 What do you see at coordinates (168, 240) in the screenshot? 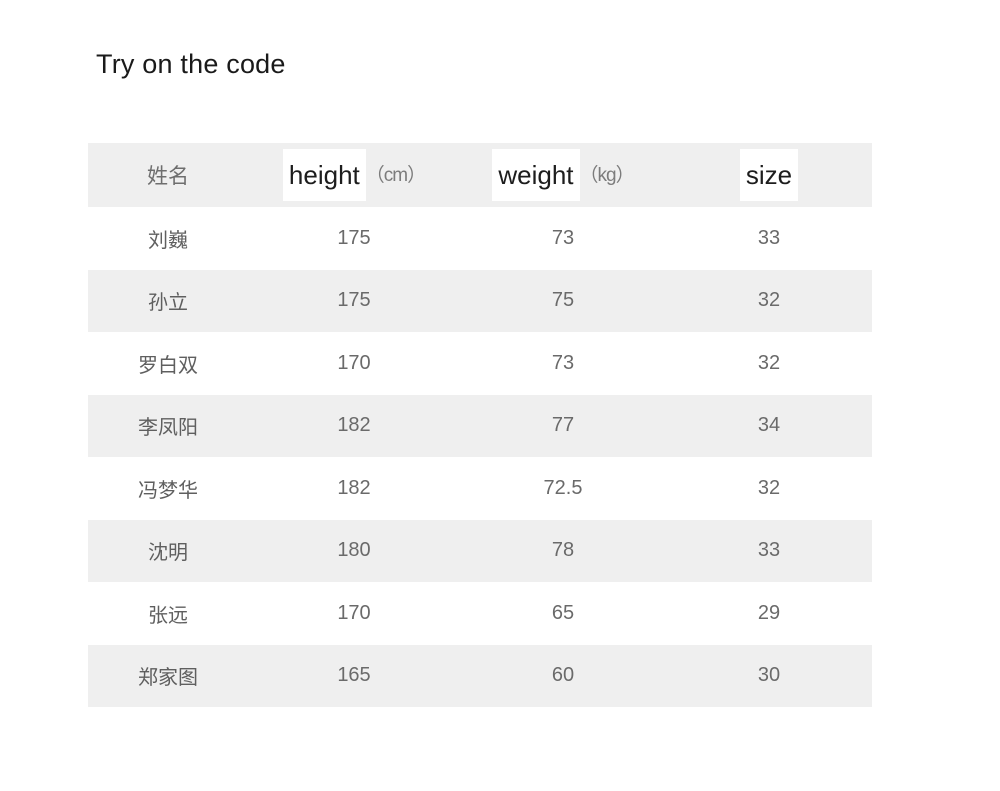
I see `cell-name: 刘巍` at bounding box center [168, 240].